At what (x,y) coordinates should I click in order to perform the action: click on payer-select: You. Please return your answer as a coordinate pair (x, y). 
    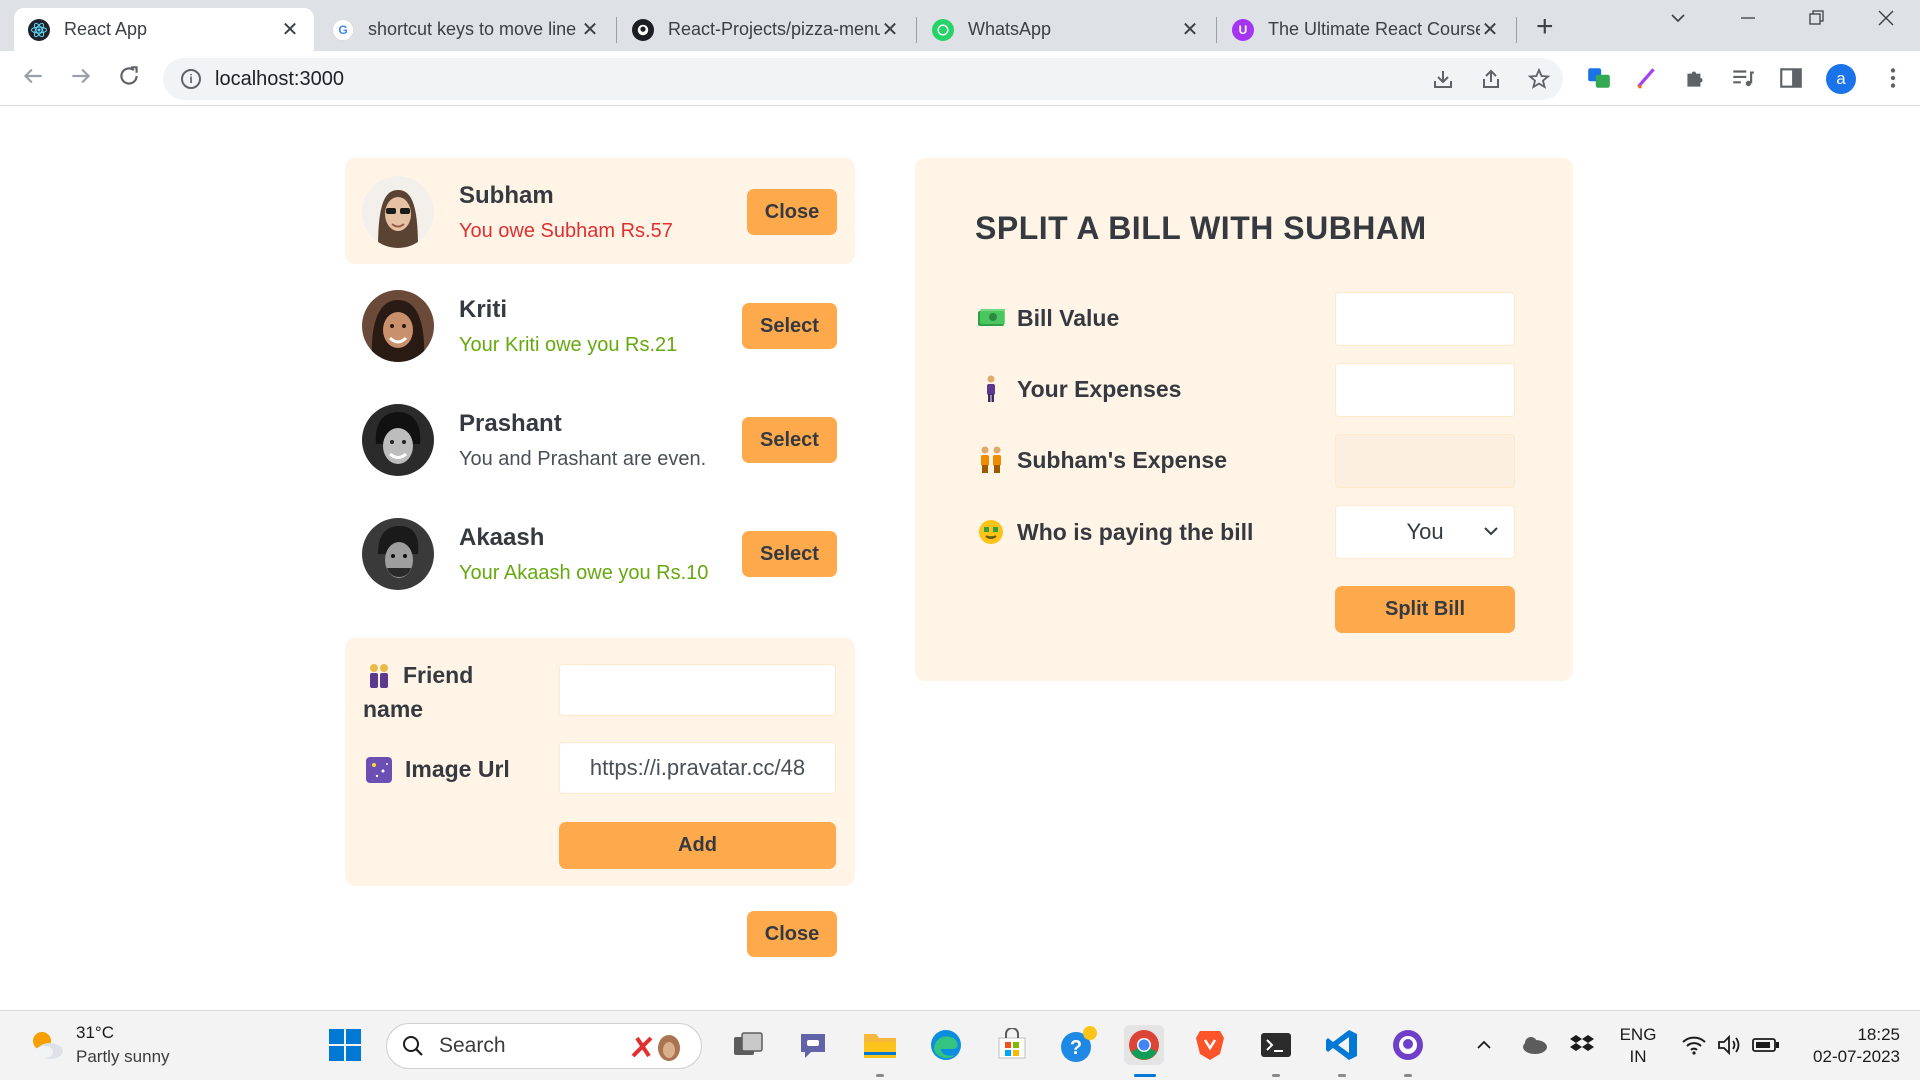
    Looking at the image, I should click on (1425, 532).